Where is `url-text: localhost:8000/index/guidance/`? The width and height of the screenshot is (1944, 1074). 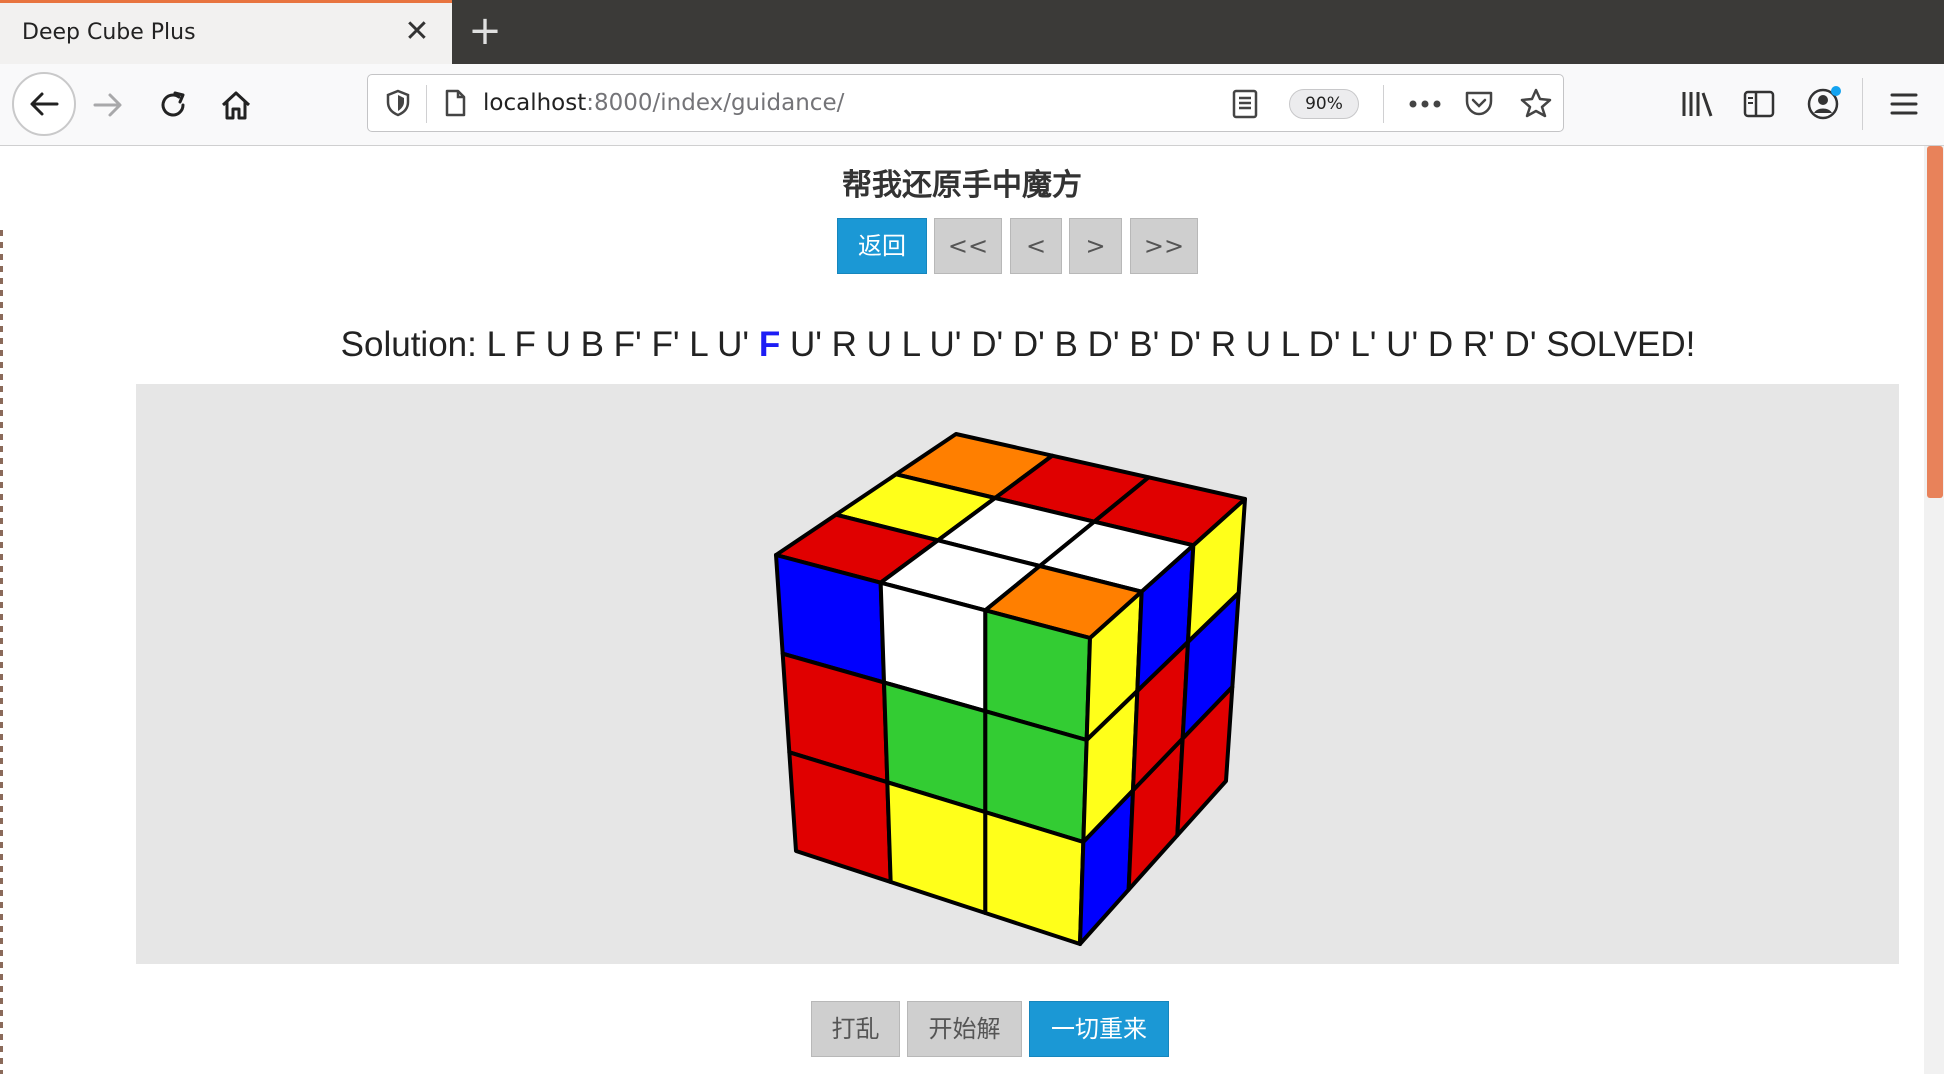
url-text: localhost:8000/index/guidance/ is located at coordinates (663, 103).